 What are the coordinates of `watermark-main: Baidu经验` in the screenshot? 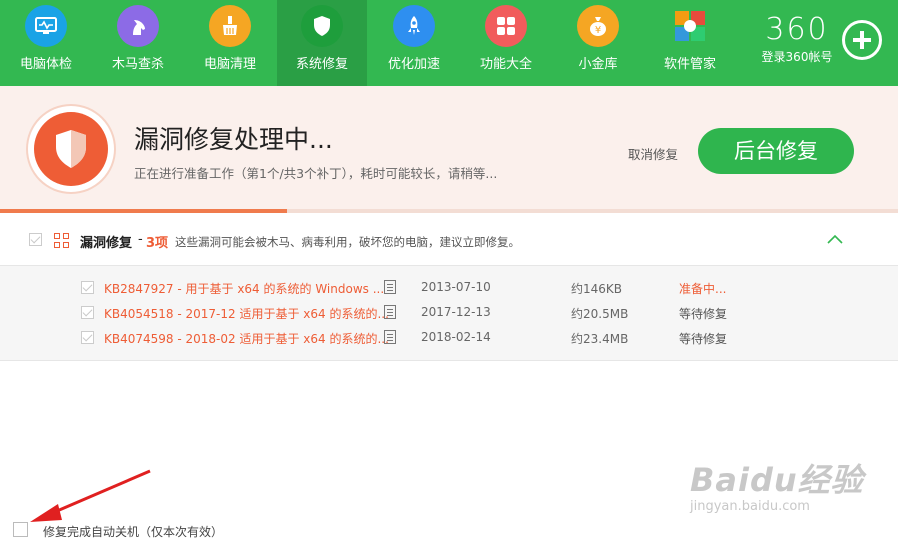 It's located at (777, 480).